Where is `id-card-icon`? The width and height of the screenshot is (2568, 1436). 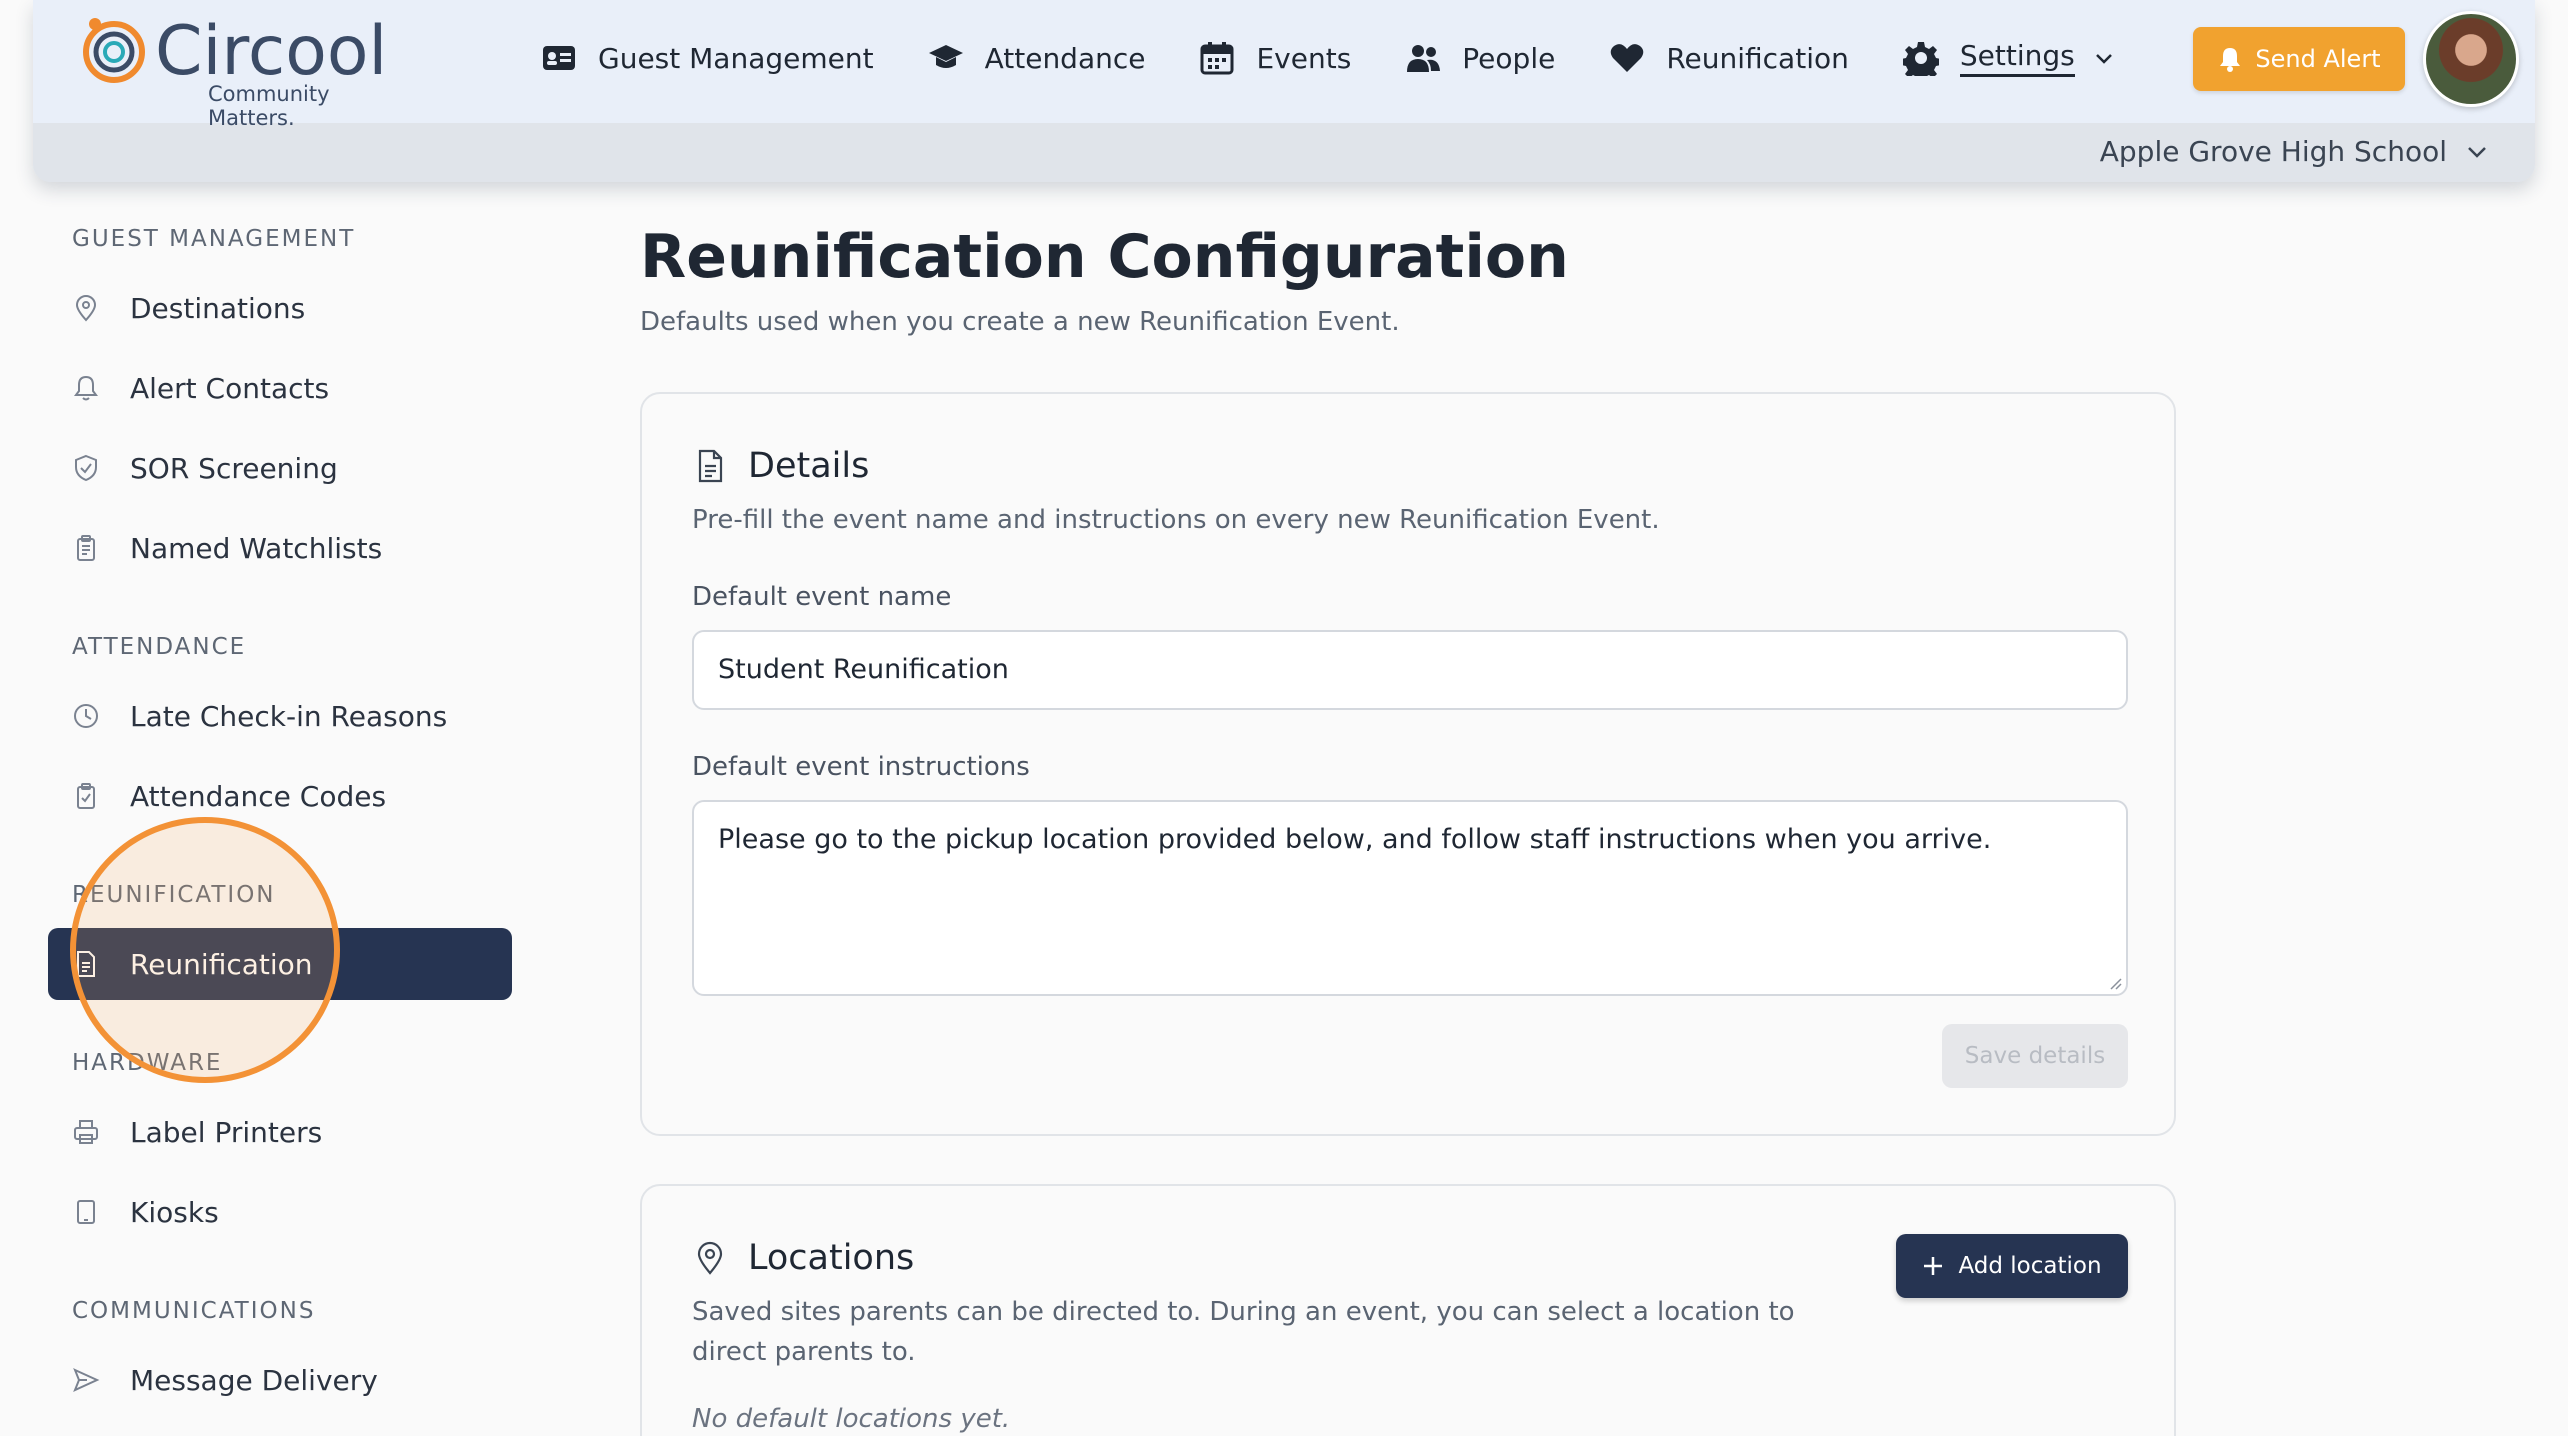 id-card-icon is located at coordinates (559, 58).